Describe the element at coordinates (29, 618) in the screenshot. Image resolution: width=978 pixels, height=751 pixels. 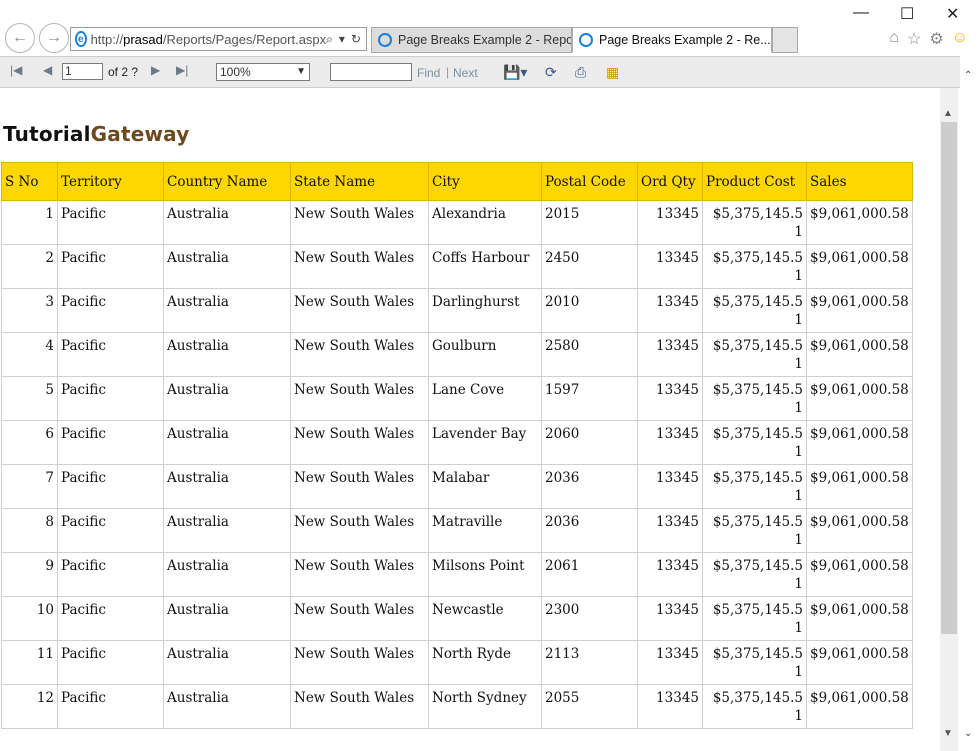
I see `table-cell: 10` at that location.